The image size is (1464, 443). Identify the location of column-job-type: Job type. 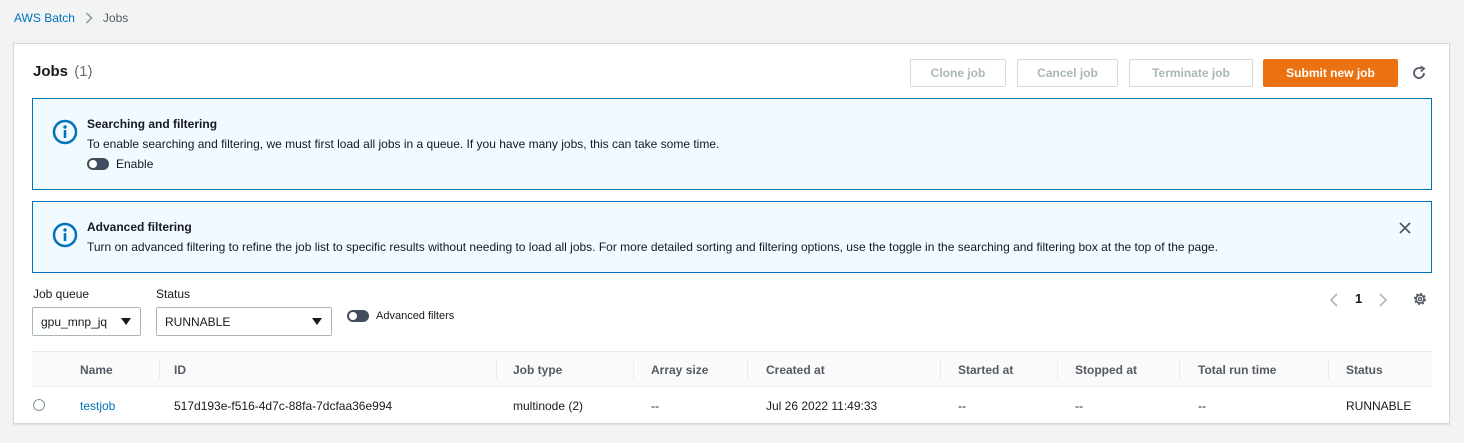
(537, 370).